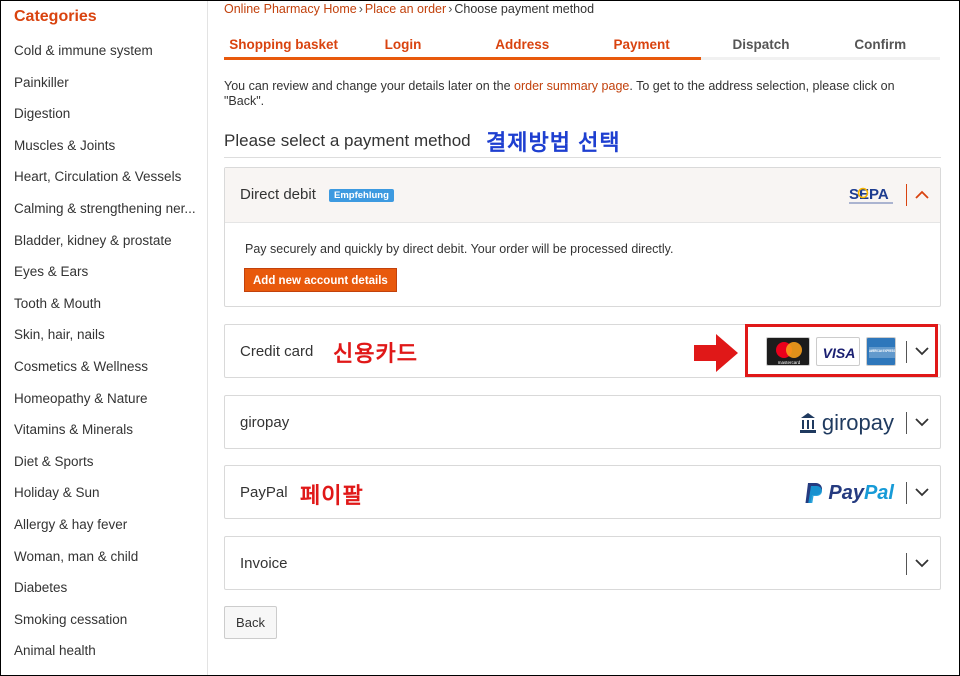 Image resolution: width=960 pixels, height=676 pixels. Describe the element at coordinates (332, 495) in the screenshot. I see `annotation-paypal-korean: 페이팔` at that location.